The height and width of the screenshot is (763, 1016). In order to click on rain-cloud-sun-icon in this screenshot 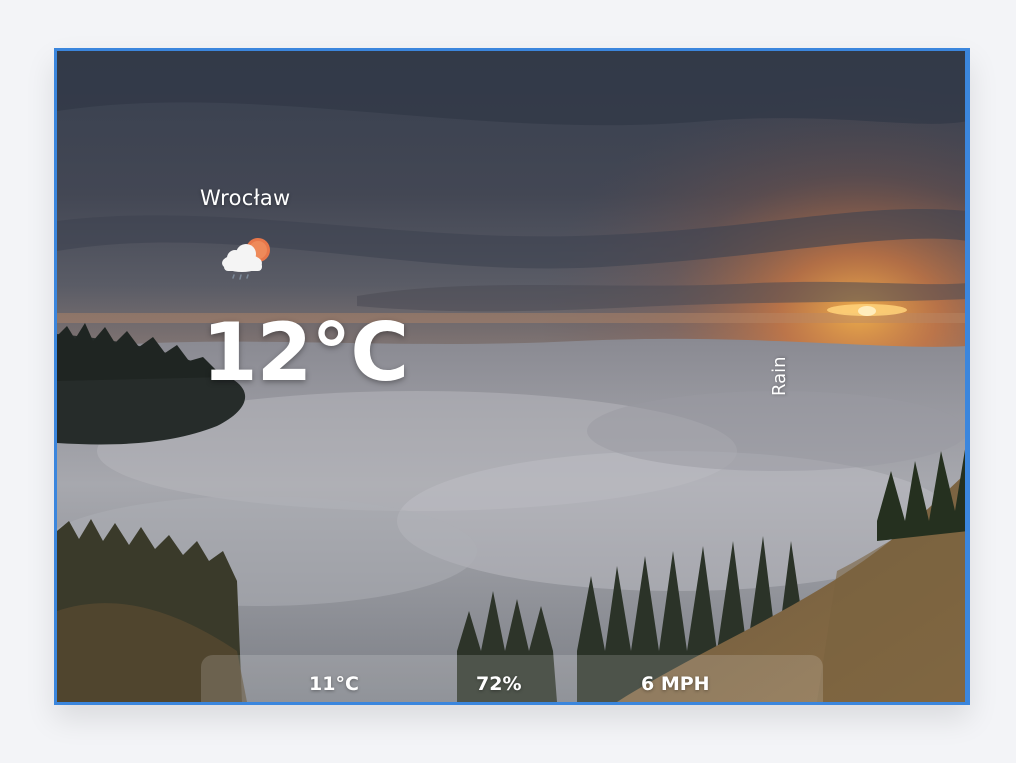, I will do `click(246, 259)`.